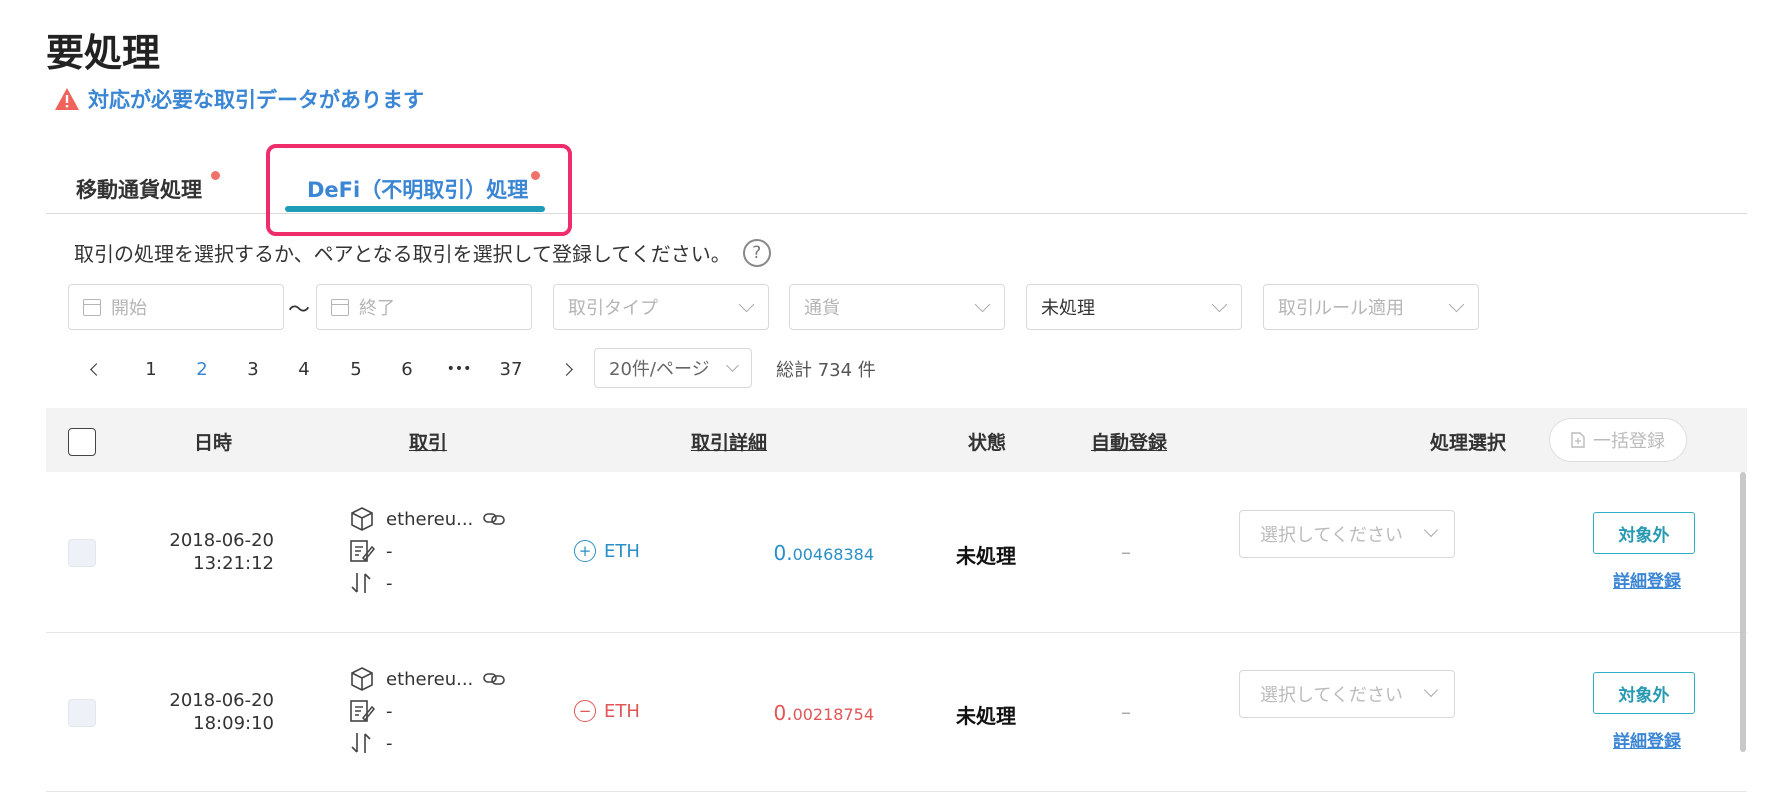  What do you see at coordinates (566, 369) in the screenshot?
I see `next-page-button` at bounding box center [566, 369].